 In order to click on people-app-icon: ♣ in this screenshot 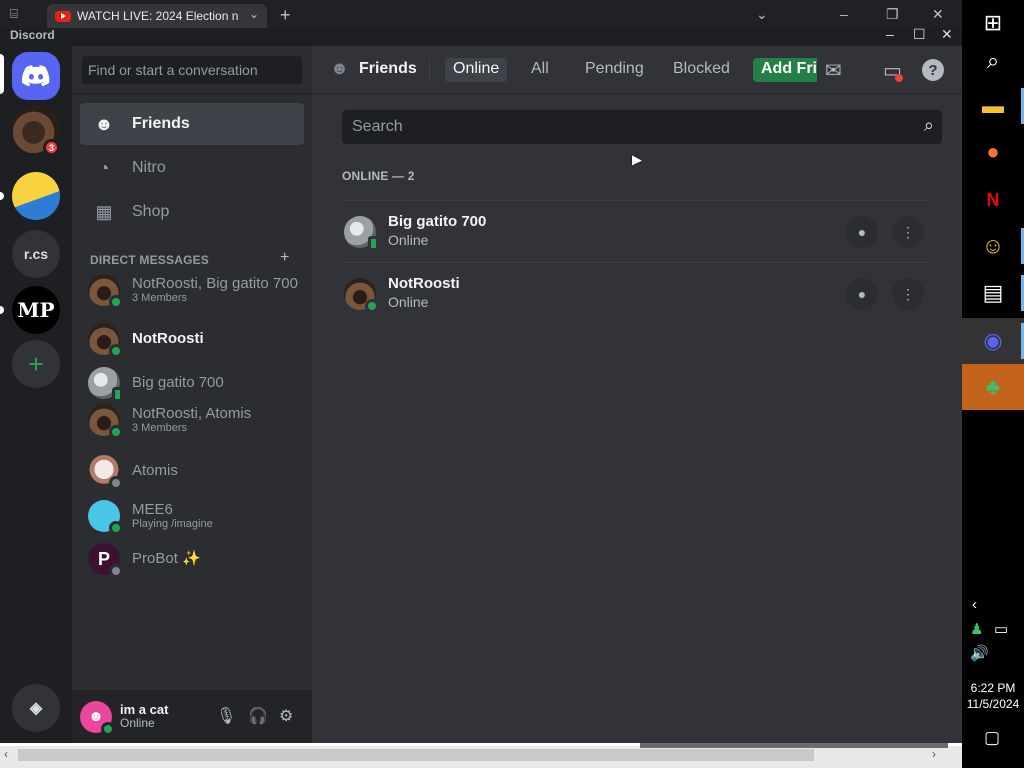, I will do `click(993, 387)`.